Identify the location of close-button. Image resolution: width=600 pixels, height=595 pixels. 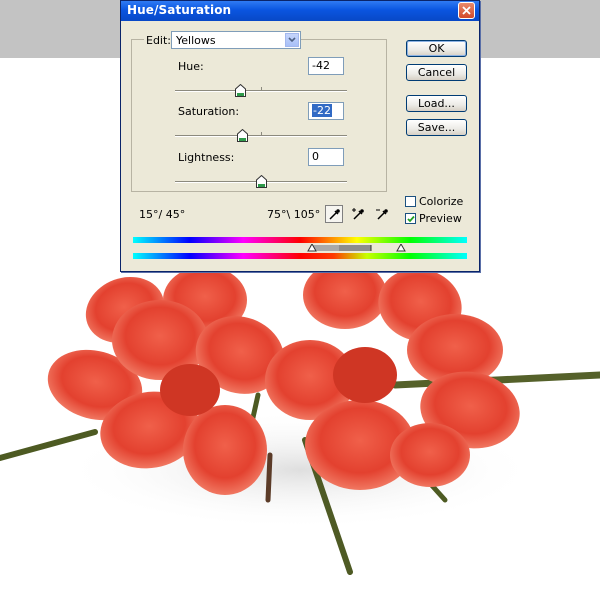
(466, 10).